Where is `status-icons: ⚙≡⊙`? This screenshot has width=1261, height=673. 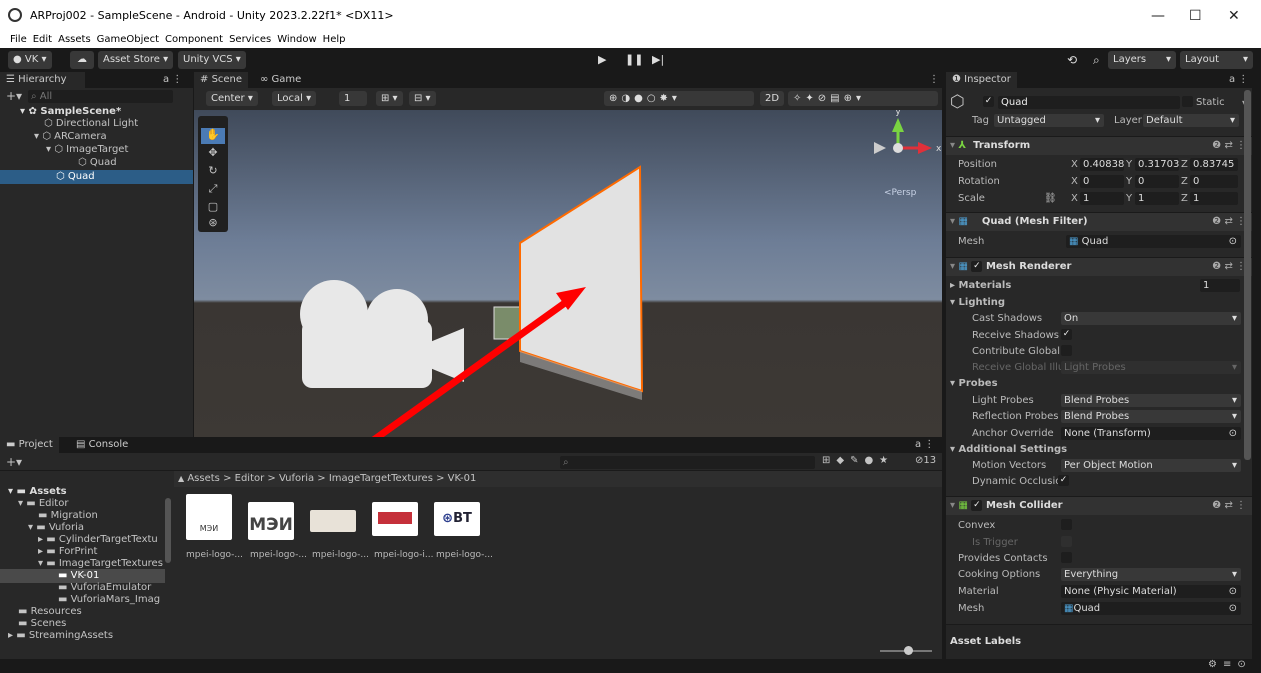
status-icons: ⚙≡⊙ is located at coordinates (1230, 664).